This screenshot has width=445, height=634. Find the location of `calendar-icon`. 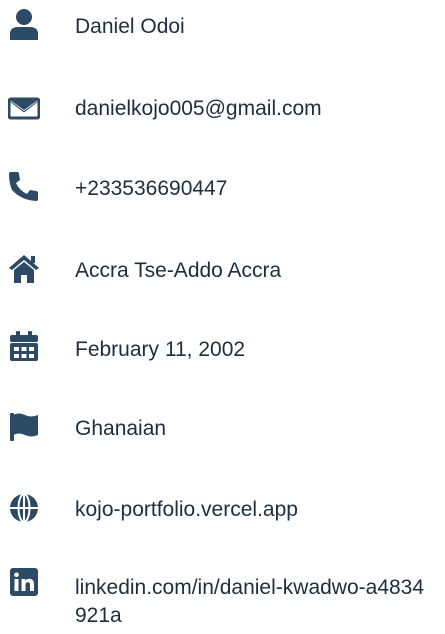

calendar-icon is located at coordinates (24, 346).